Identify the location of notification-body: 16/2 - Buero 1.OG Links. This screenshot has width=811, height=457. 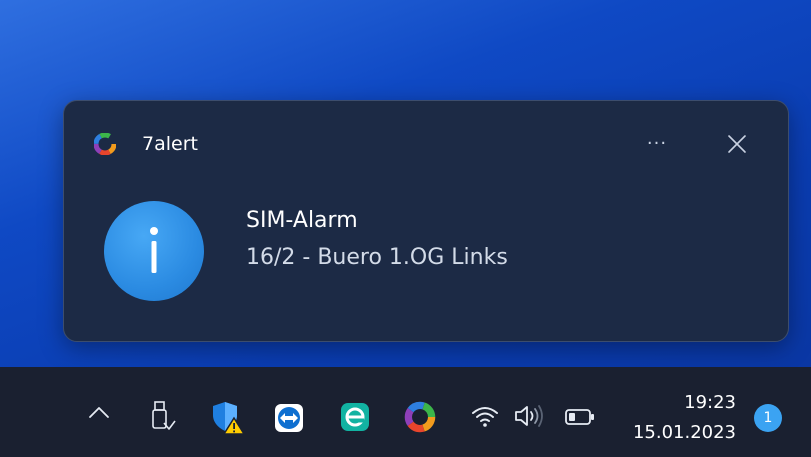
(377, 257).